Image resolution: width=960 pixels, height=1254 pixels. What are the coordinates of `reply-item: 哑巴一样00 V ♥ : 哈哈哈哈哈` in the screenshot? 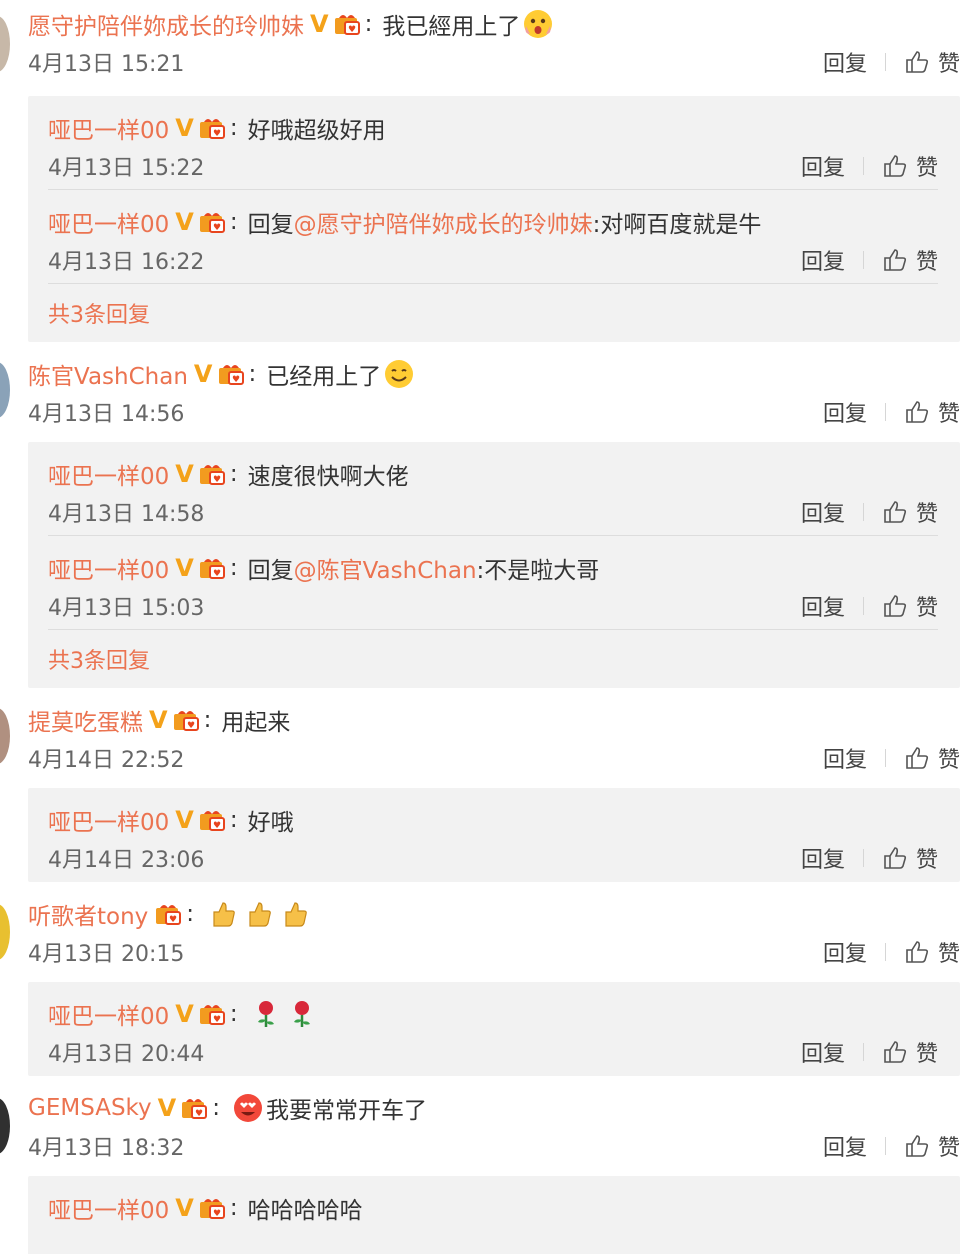 It's located at (493, 1215).